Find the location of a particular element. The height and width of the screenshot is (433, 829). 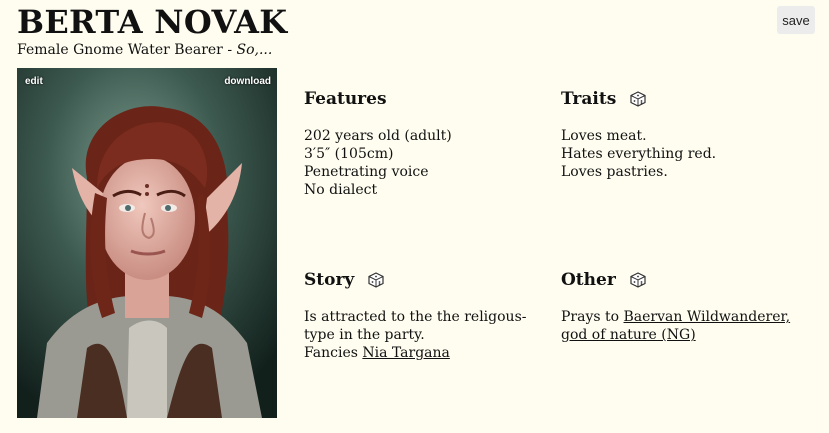

edit-portrait-button: edit is located at coordinates (34, 81).